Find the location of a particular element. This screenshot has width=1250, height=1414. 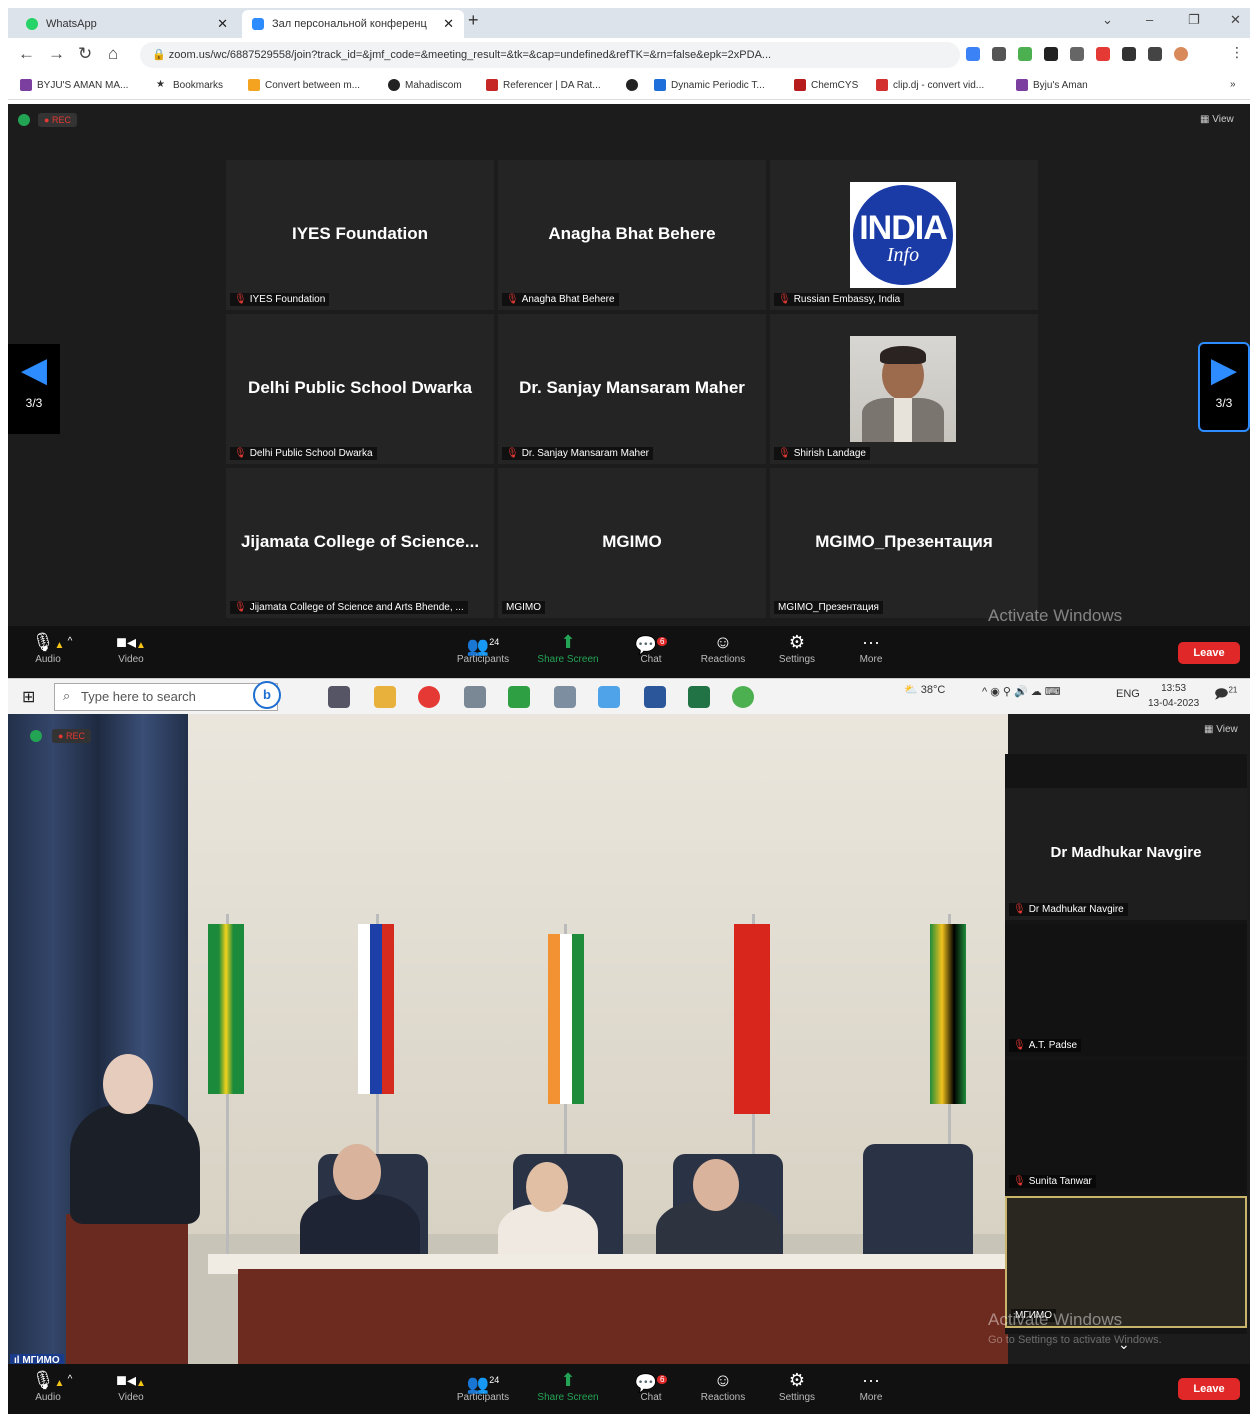

bookmark-item: Mahadiscom is located at coordinates (425, 85).